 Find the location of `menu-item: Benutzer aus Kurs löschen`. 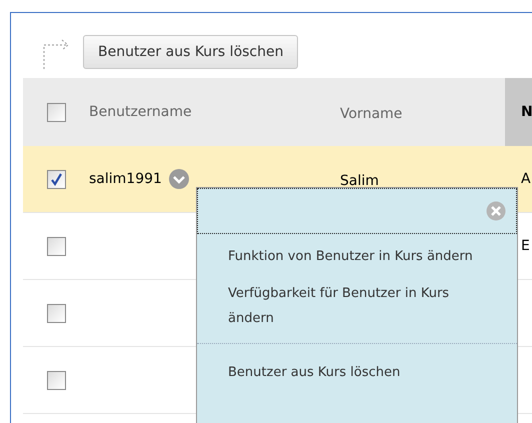

menu-item: Benutzer aus Kurs löschen is located at coordinates (314, 372).